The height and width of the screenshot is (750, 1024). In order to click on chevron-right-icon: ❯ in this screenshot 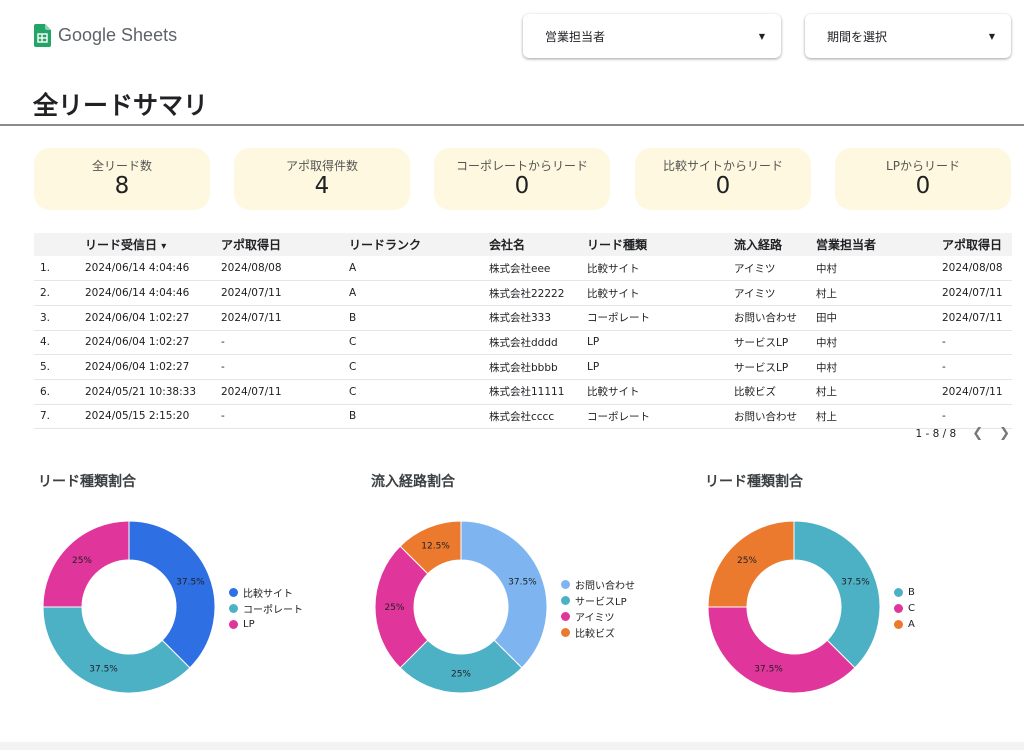, I will do `click(1004, 433)`.